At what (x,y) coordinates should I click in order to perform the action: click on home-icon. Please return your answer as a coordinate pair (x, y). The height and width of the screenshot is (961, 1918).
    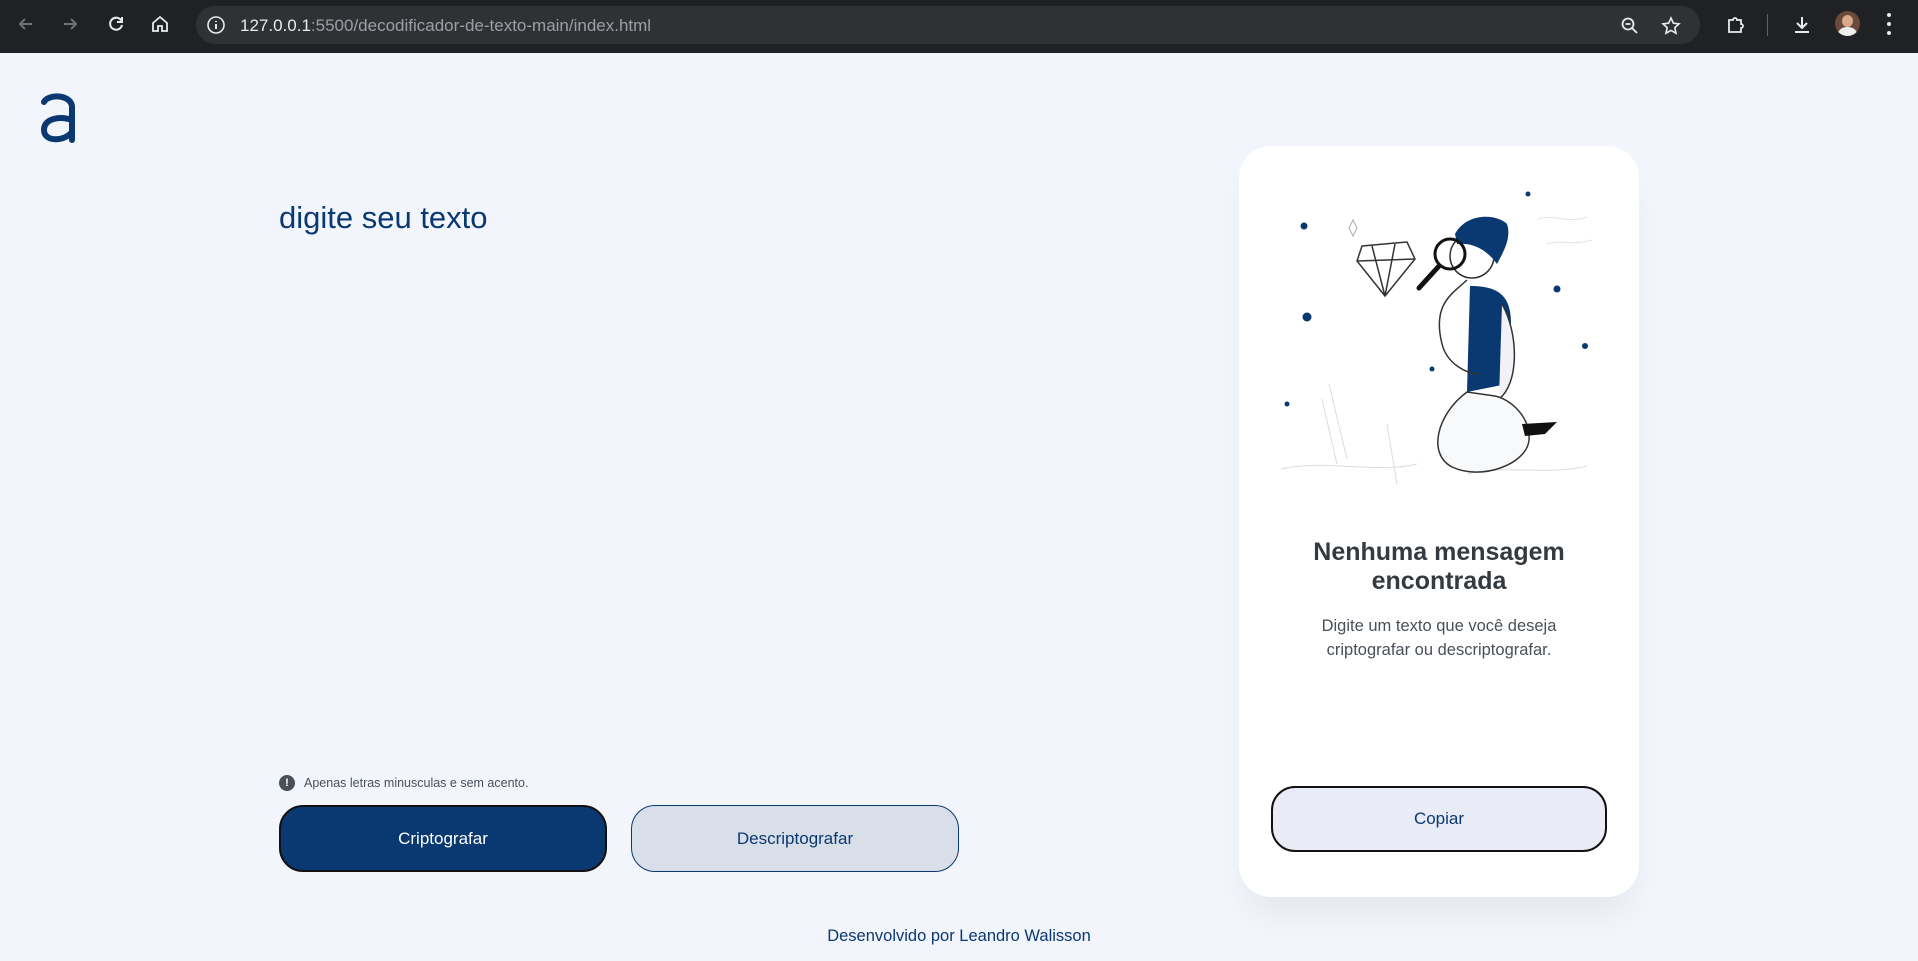
    Looking at the image, I should click on (160, 23).